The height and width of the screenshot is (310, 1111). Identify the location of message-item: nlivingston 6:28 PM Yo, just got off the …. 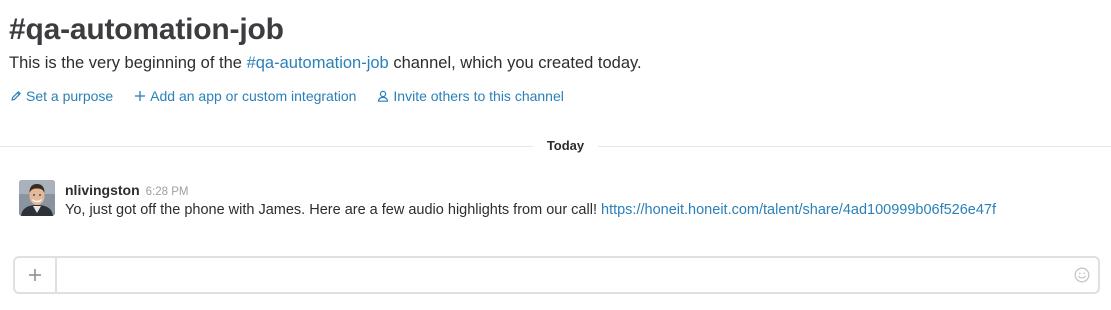
(559, 201).